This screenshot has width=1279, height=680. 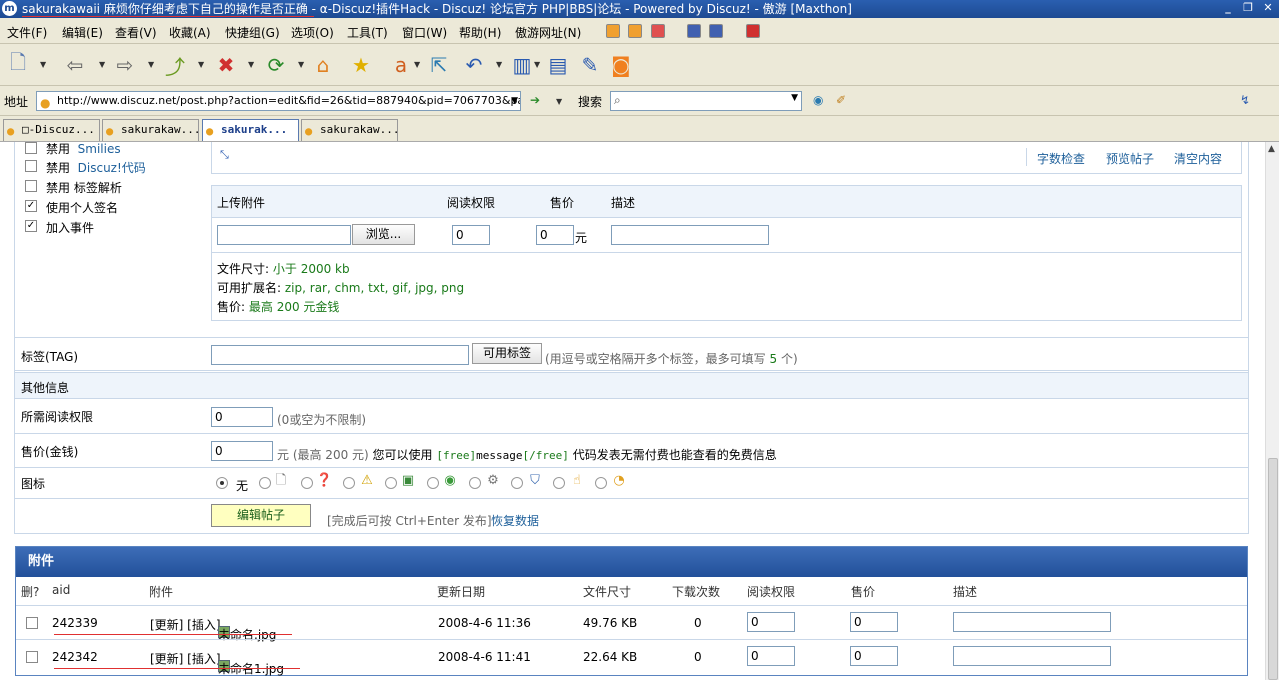 I want to click on tag-input, so click(x=340, y=355).